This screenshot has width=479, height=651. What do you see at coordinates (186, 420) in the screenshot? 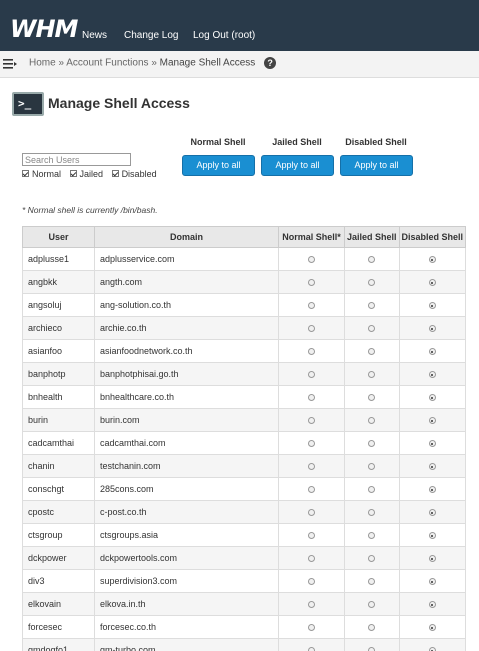
I see `domain-cell: burin.com` at bounding box center [186, 420].